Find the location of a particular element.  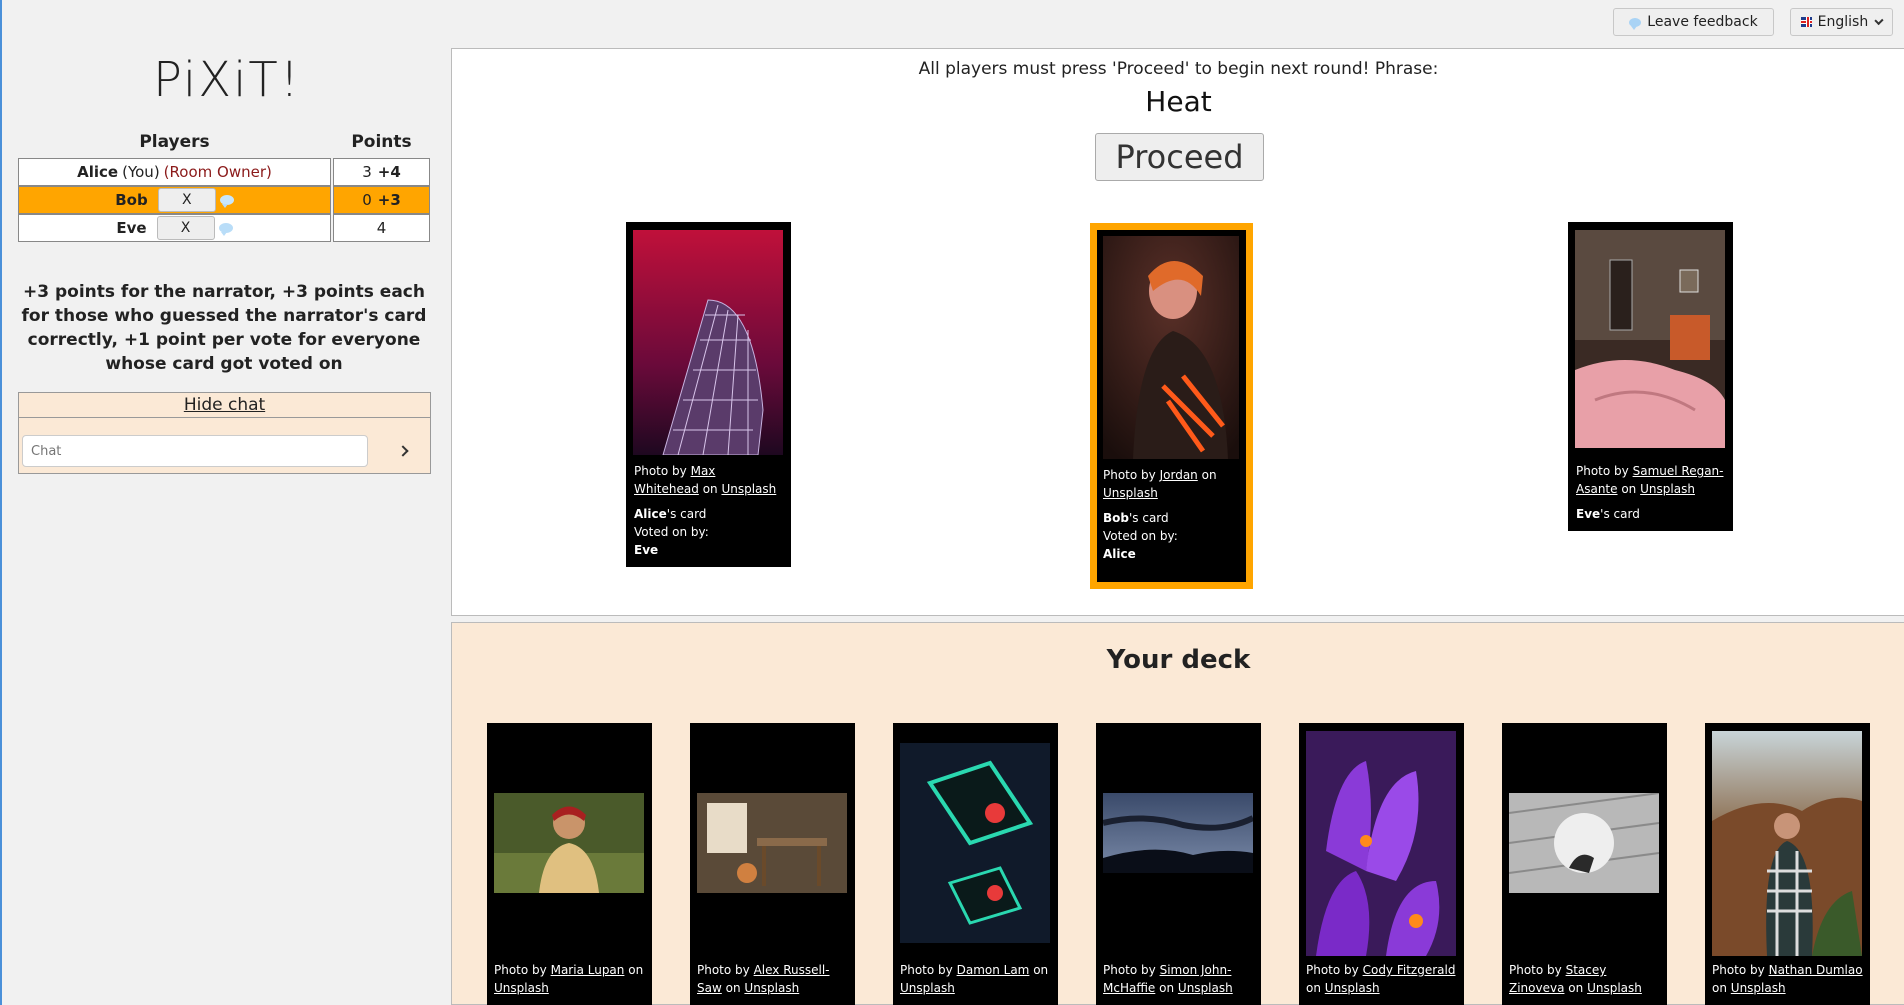

photographer-link: Maria Lupan is located at coordinates (588, 970).